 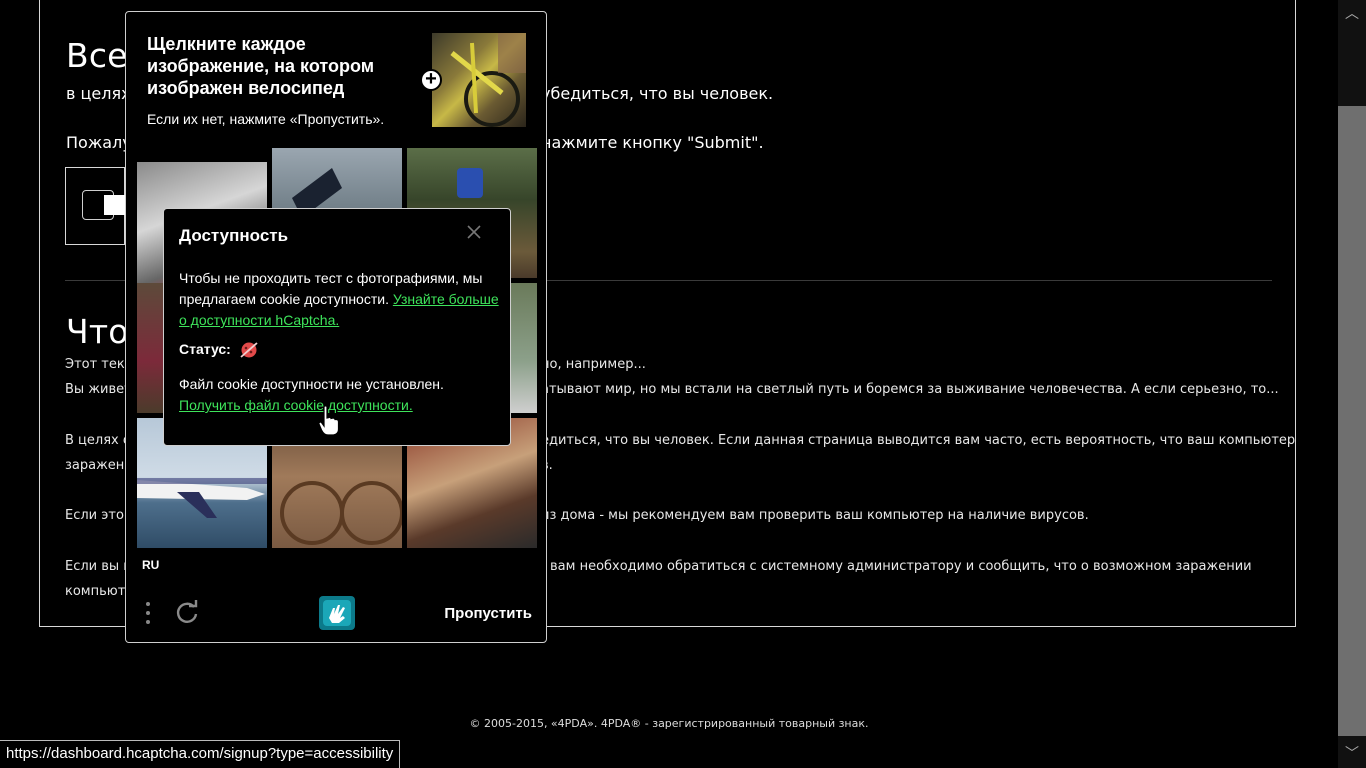 What do you see at coordinates (115, 205) in the screenshot?
I see `captcha-checkbox-fill` at bounding box center [115, 205].